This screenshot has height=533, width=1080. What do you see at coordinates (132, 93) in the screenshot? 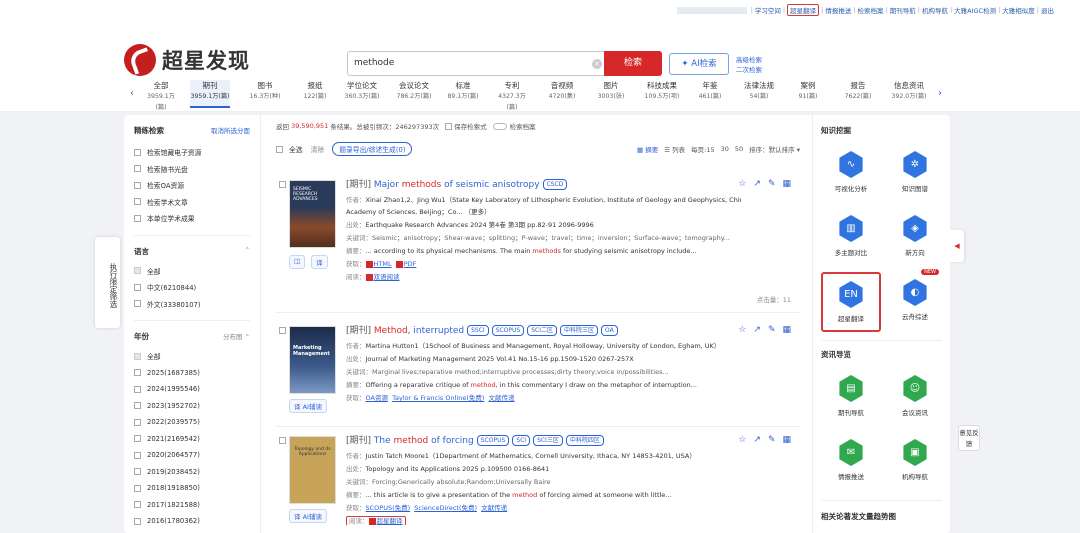
I see `chevron-left-icon: ‹` at bounding box center [132, 93].